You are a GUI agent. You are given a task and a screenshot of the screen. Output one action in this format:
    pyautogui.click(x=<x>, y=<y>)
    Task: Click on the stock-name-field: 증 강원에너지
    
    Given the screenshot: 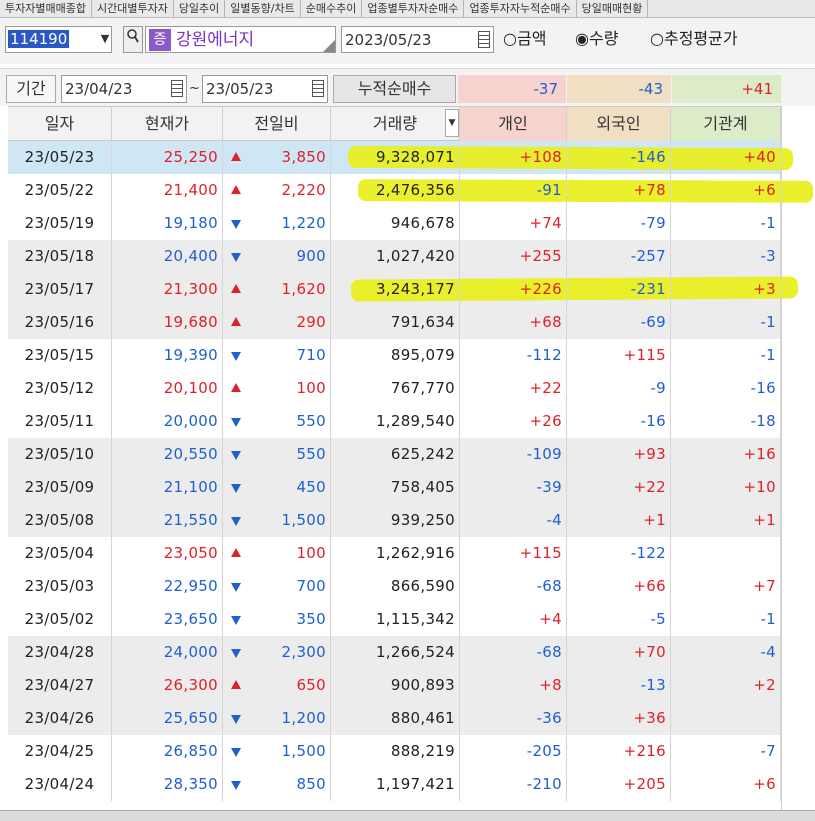 What is the action you would take?
    pyautogui.click(x=240, y=39)
    